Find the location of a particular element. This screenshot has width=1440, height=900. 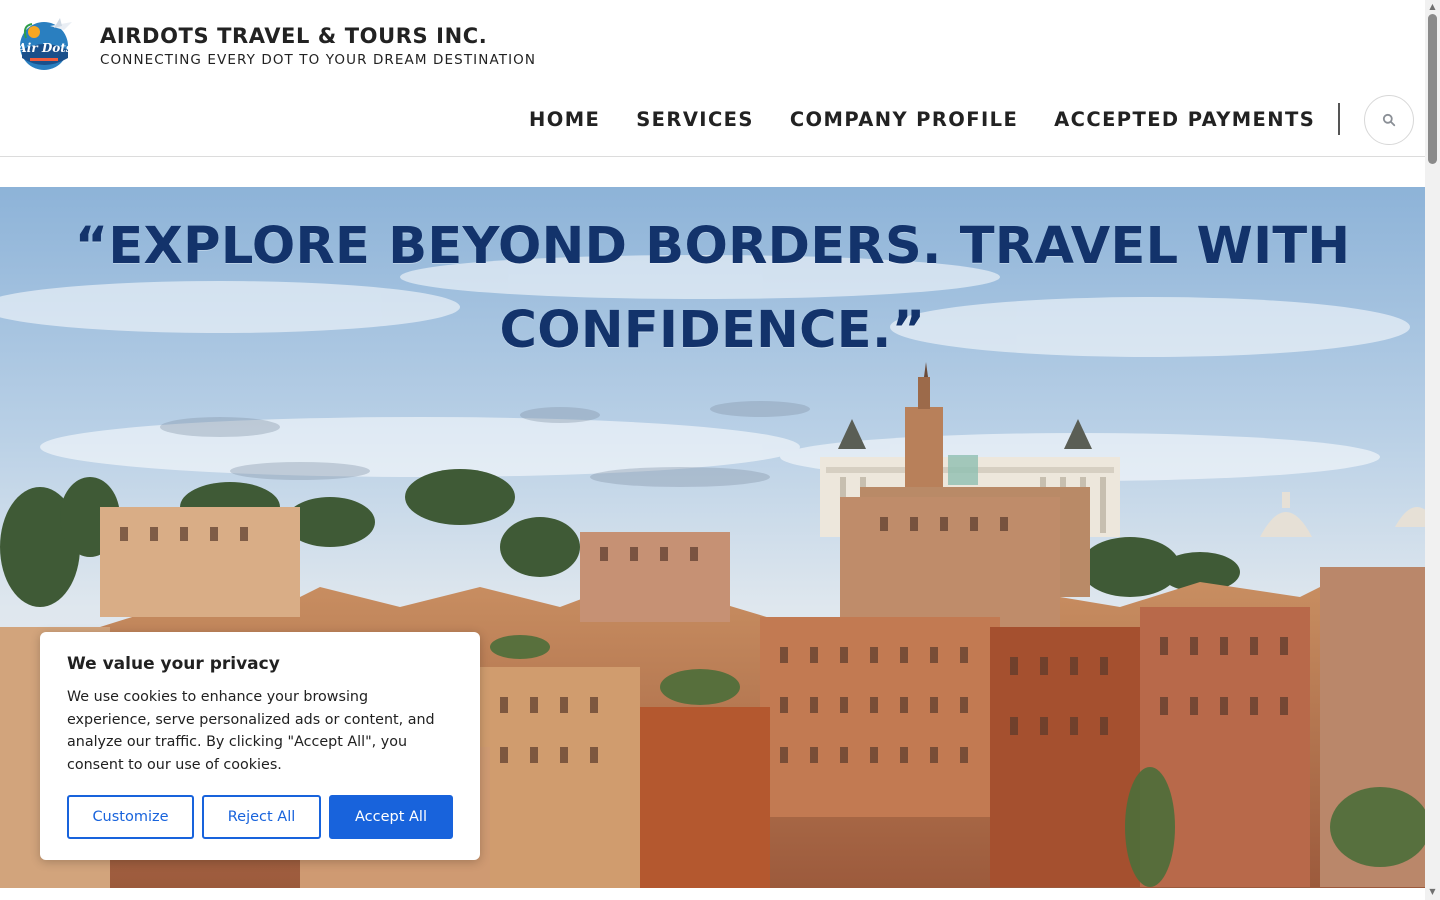

search-button is located at coordinates (1389, 120).